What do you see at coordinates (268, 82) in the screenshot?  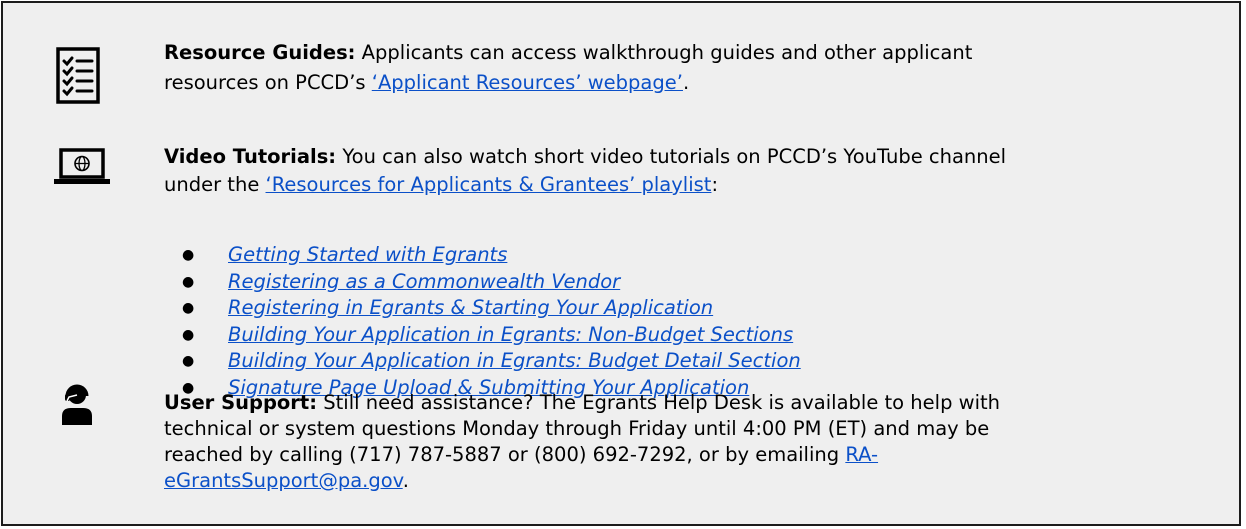 I see `resource-guides-text-line2: resources on PCCD’s` at bounding box center [268, 82].